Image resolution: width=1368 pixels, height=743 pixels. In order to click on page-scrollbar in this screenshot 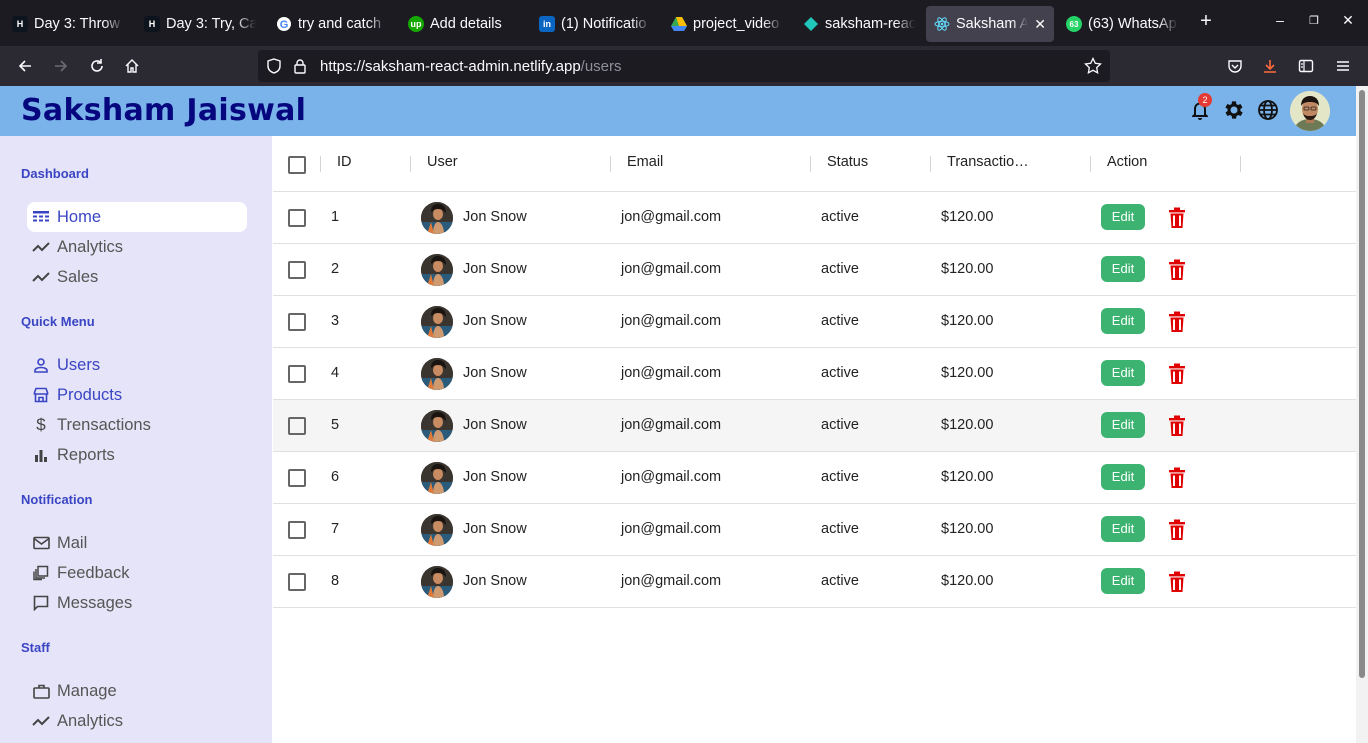, I will do `click(1362, 414)`.